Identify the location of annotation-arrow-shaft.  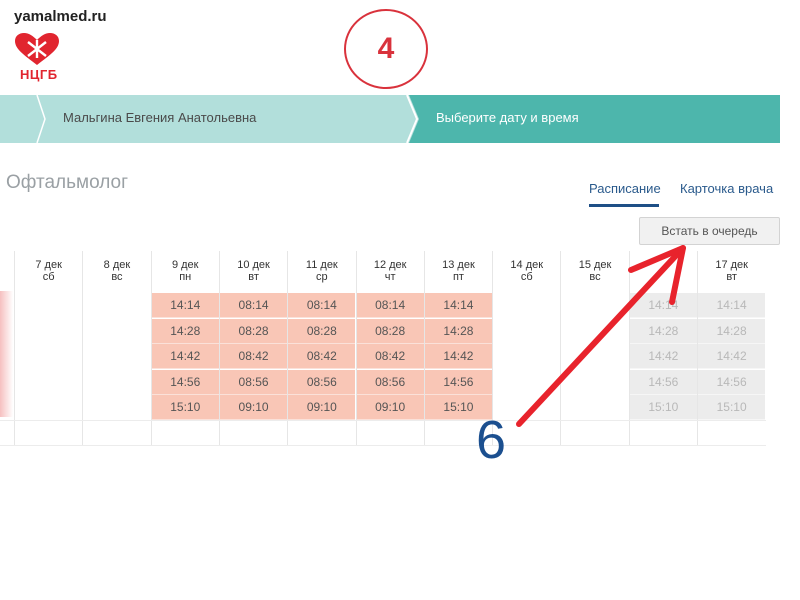
(601, 336).